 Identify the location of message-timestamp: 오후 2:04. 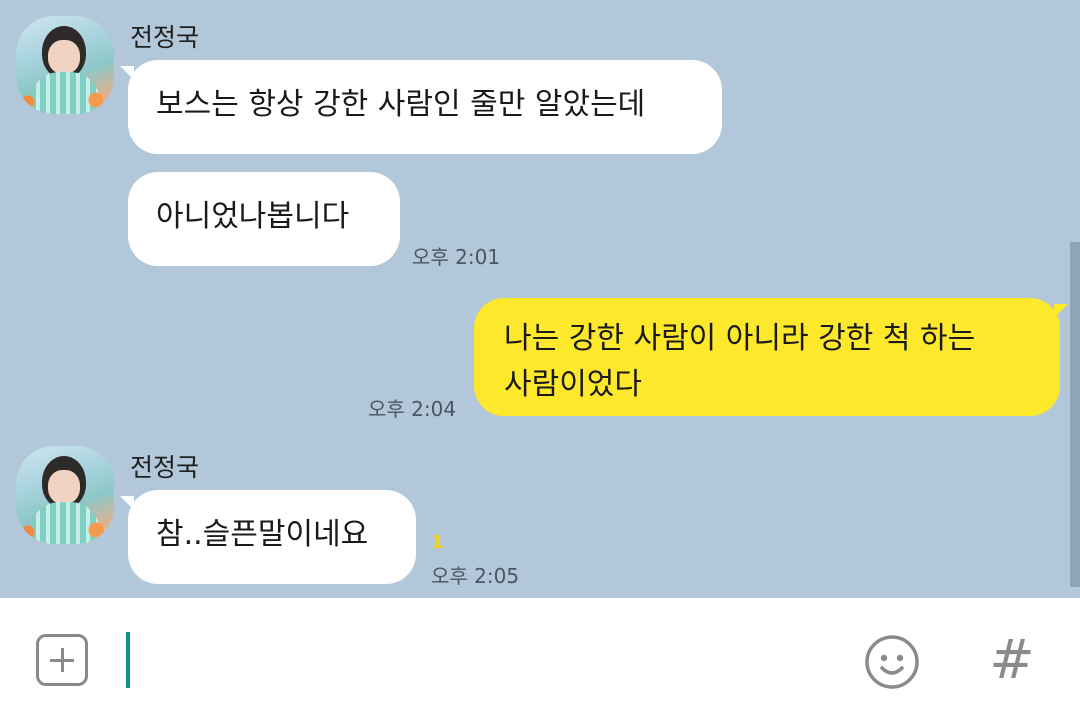
(412, 409).